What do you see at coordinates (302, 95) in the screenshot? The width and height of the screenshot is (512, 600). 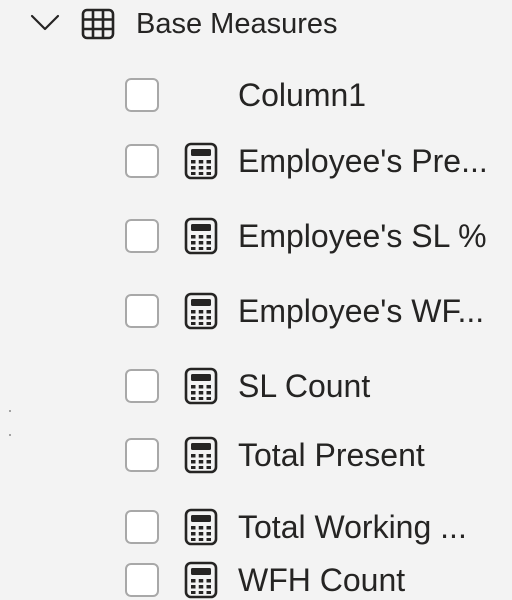 I see `field-label: Column1` at bounding box center [302, 95].